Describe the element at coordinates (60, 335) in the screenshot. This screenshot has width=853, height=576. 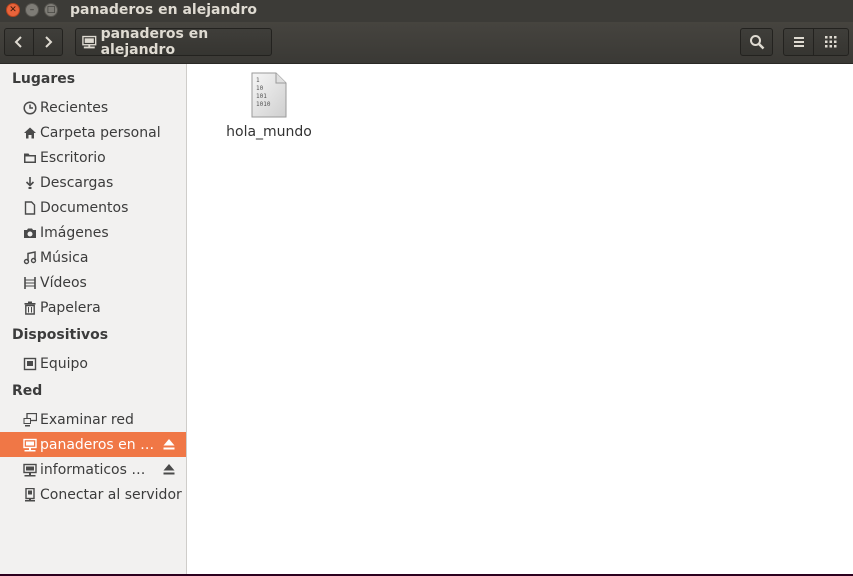
I see `sidebar-heading-dispositivos: Dispositivos` at that location.